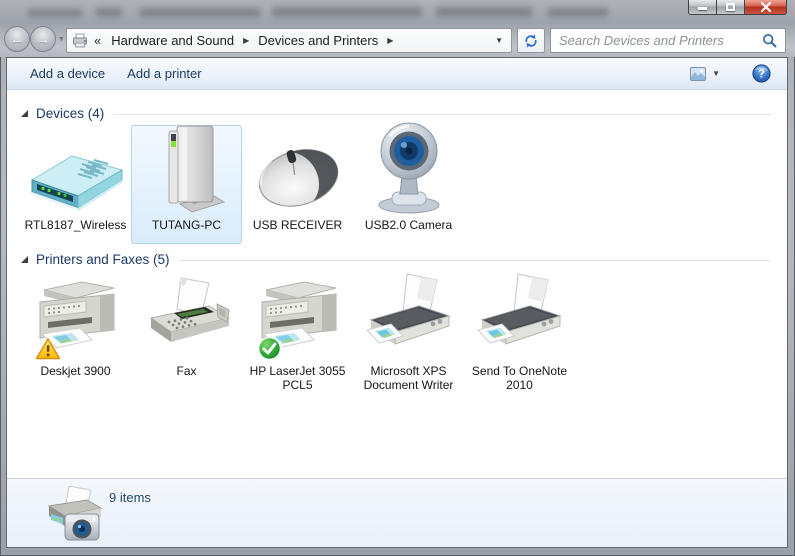 Image resolution: width=795 pixels, height=556 pixels. I want to click on items-count-label: 9 items, so click(130, 497).